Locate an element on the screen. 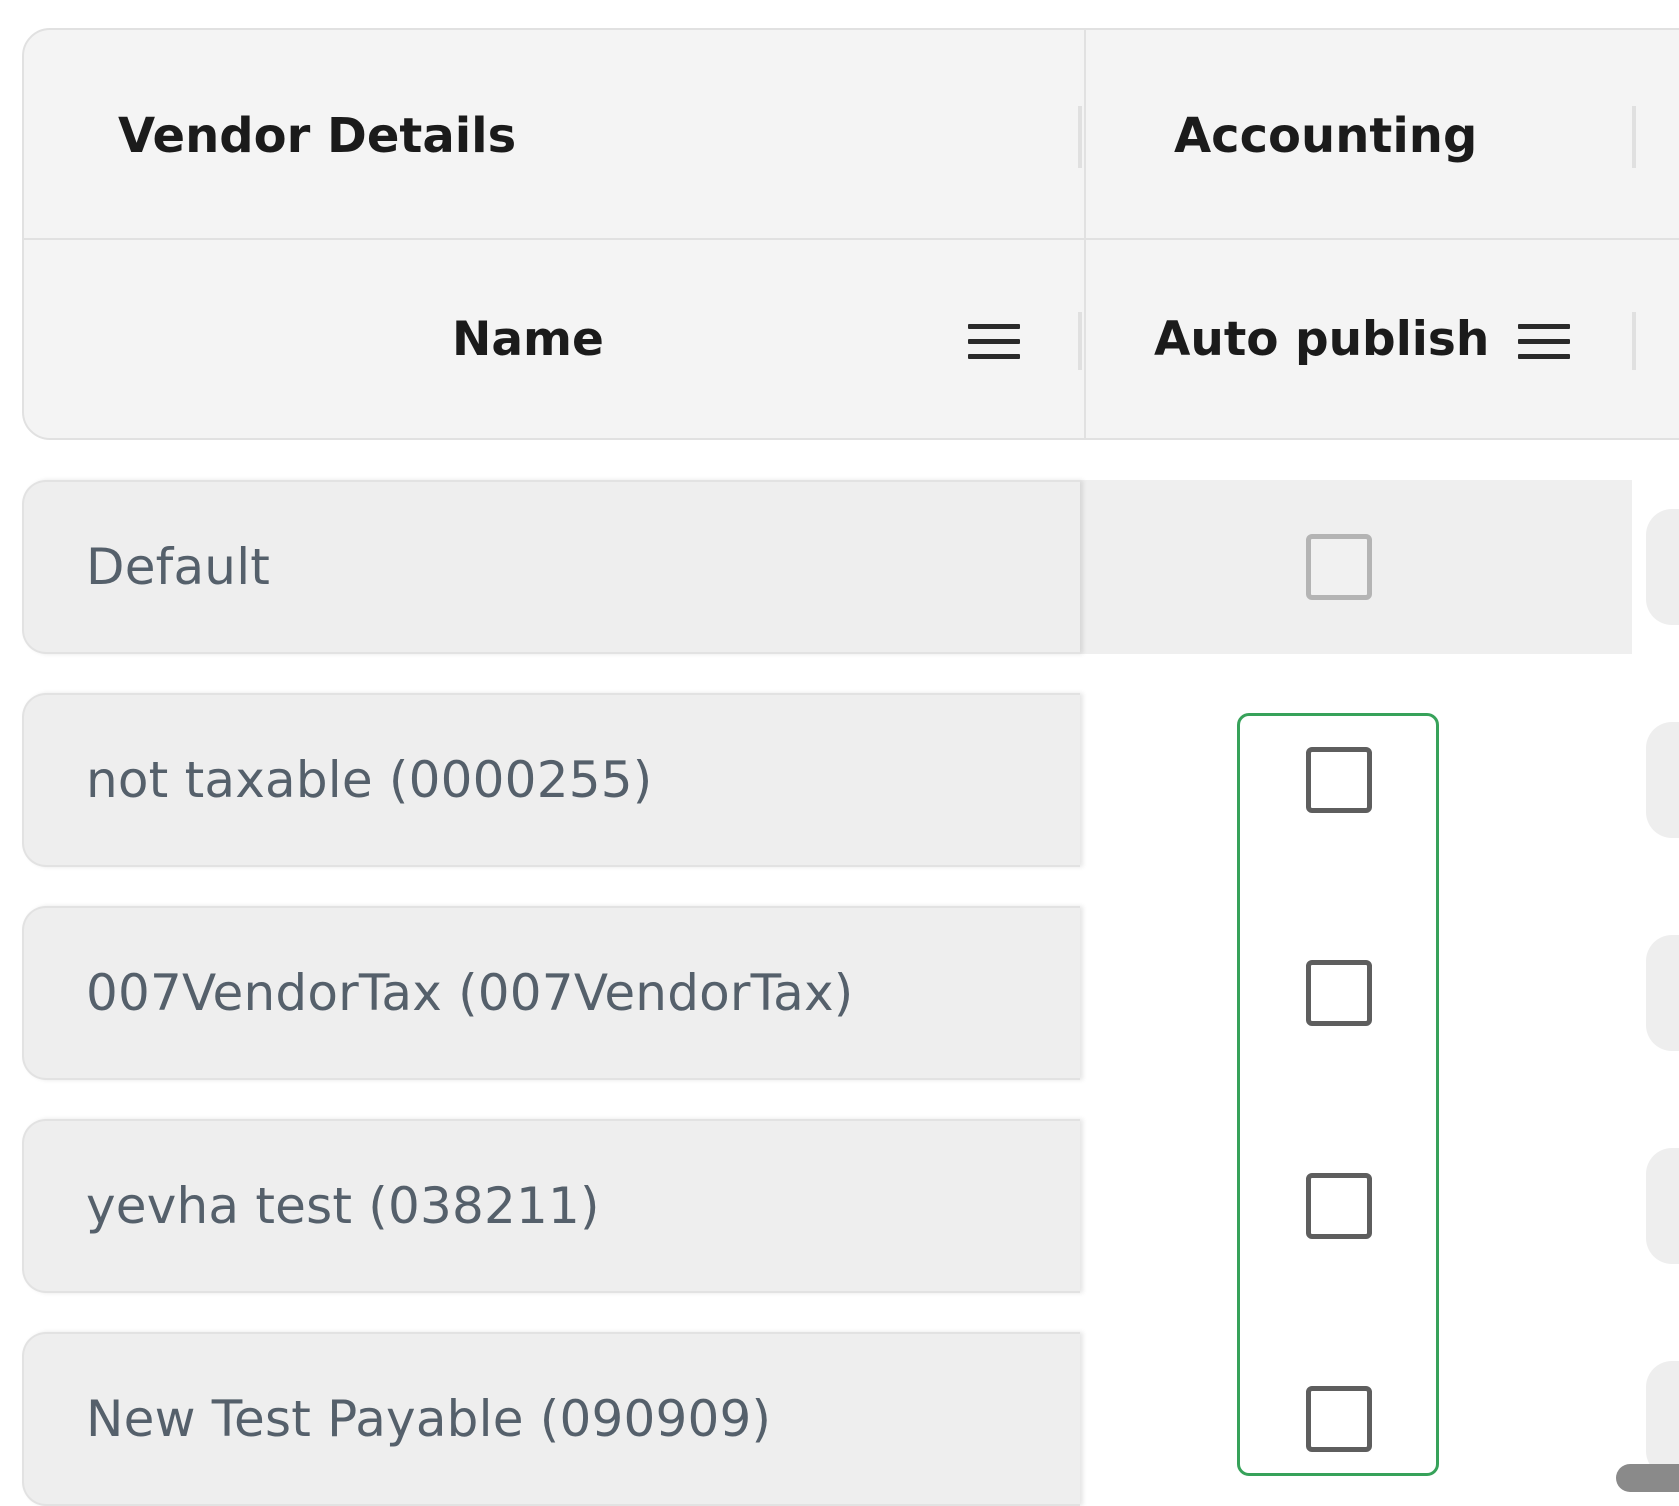 This screenshot has width=1679, height=1506. column-header-auto-publish: Auto publish is located at coordinates (1321, 339).